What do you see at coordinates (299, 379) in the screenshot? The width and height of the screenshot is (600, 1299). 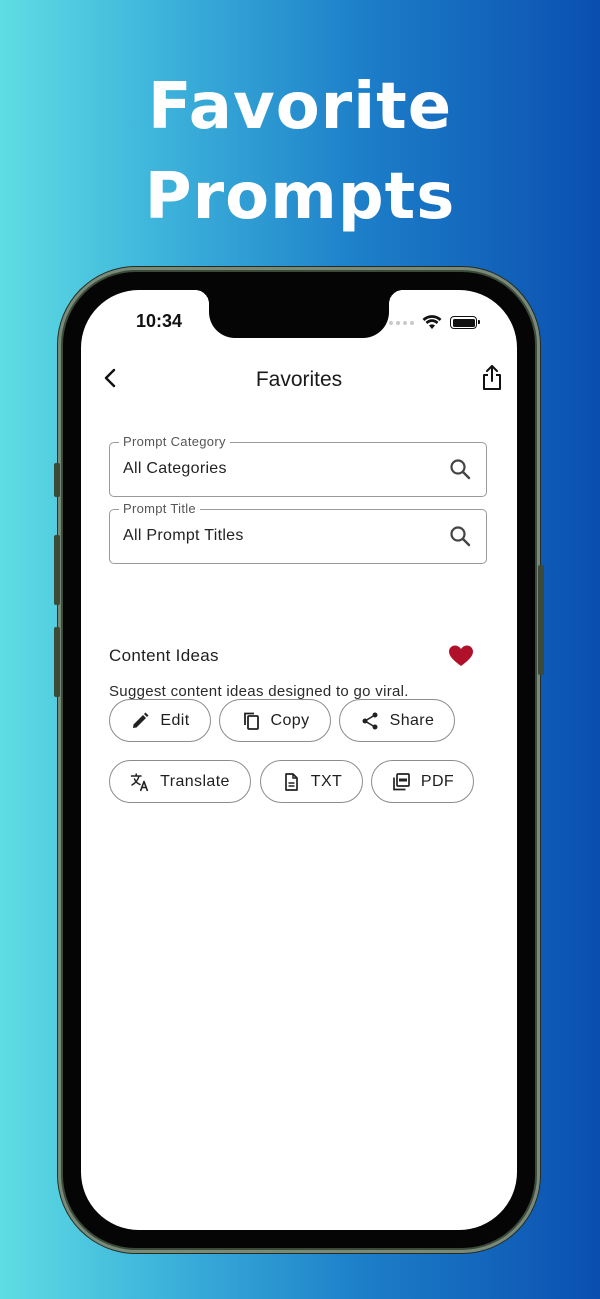 I see `page-title: Favorites` at bounding box center [299, 379].